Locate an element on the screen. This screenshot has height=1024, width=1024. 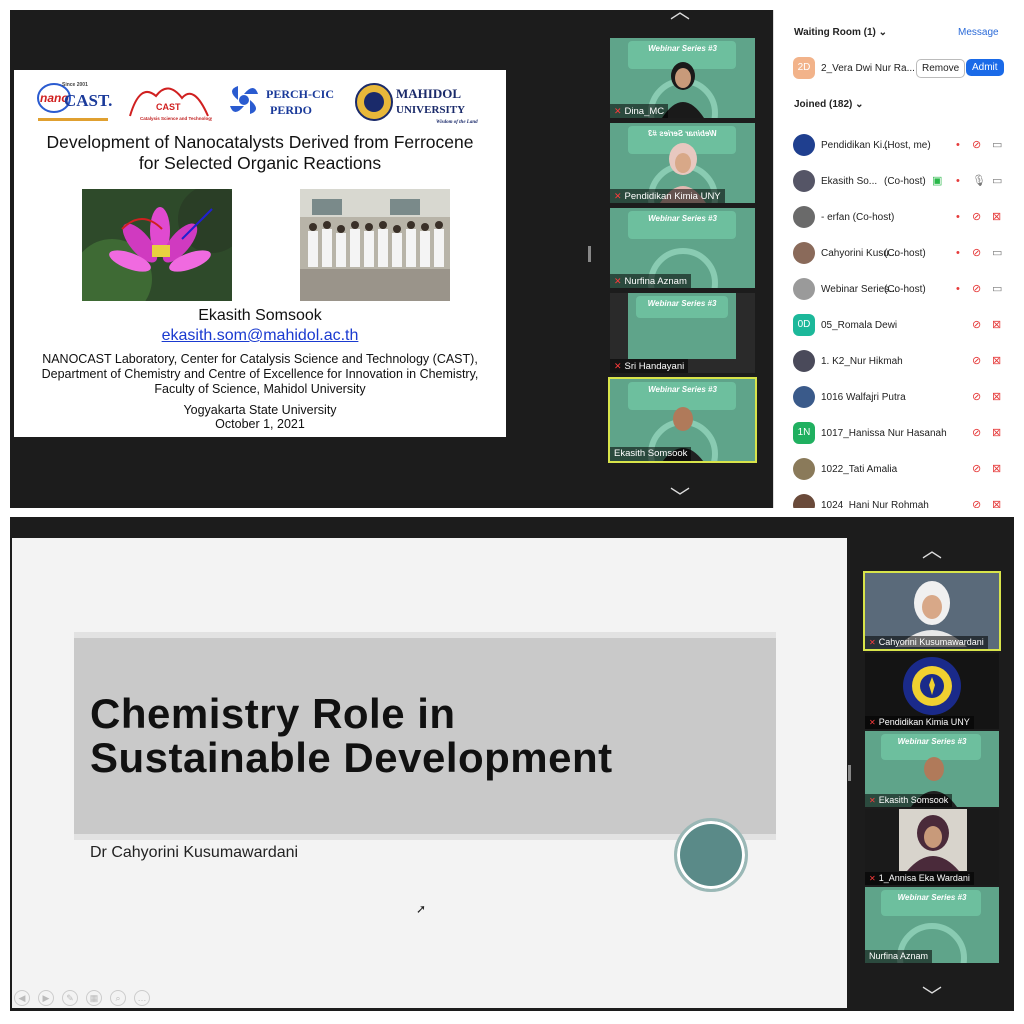
video-tile-active-speaker: Webinar Series #3 Ekasith Somsook is located at coordinates (682, 420).